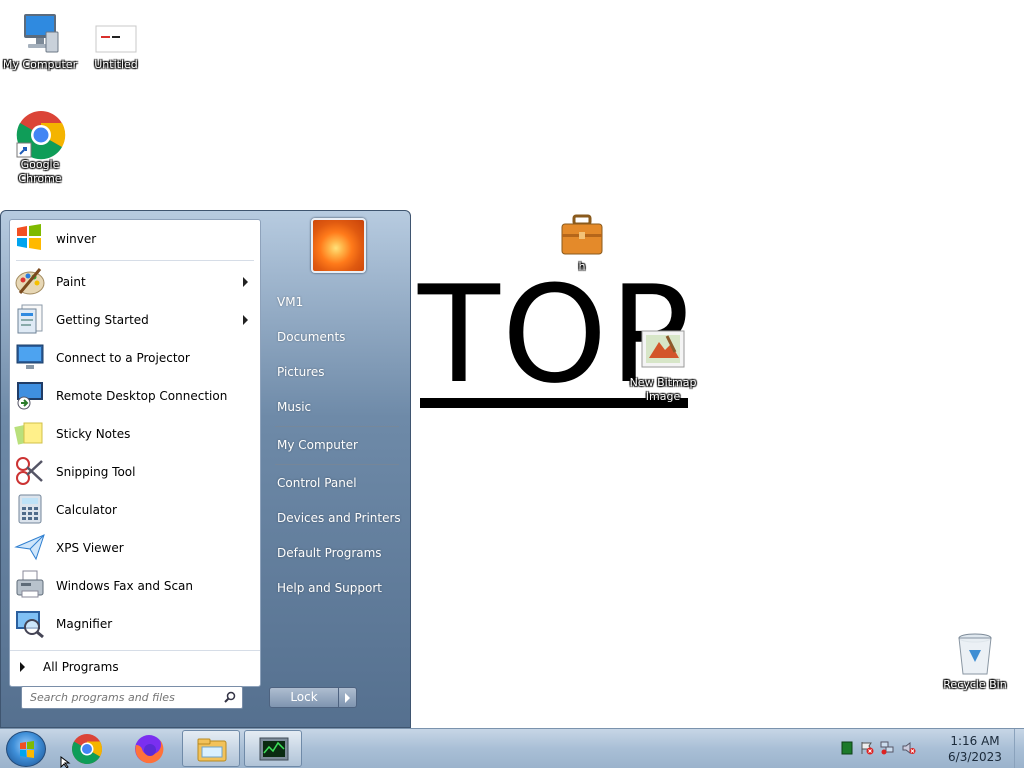 This screenshot has height=768, width=1024. I want to click on file-explorer-icon, so click(212, 750).